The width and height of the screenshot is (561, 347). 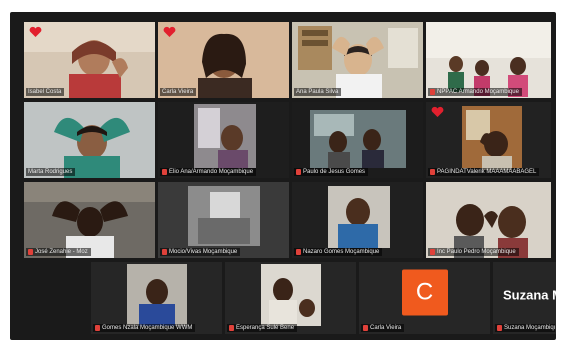 What do you see at coordinates (61, 252) in the screenshot?
I see `participant-name: José Zenahie - Moz` at bounding box center [61, 252].